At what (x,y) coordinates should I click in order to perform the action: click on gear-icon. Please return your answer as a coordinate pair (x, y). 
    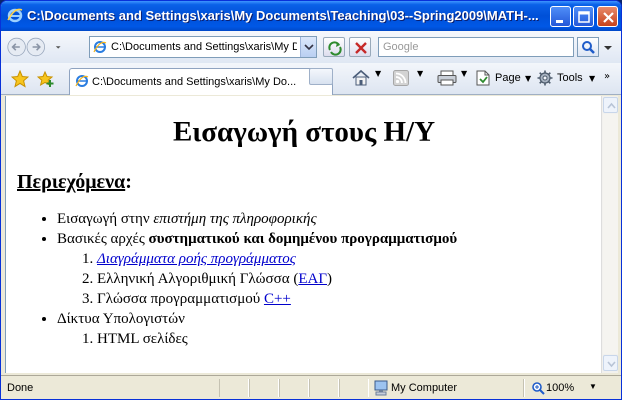
    Looking at the image, I should click on (545, 78).